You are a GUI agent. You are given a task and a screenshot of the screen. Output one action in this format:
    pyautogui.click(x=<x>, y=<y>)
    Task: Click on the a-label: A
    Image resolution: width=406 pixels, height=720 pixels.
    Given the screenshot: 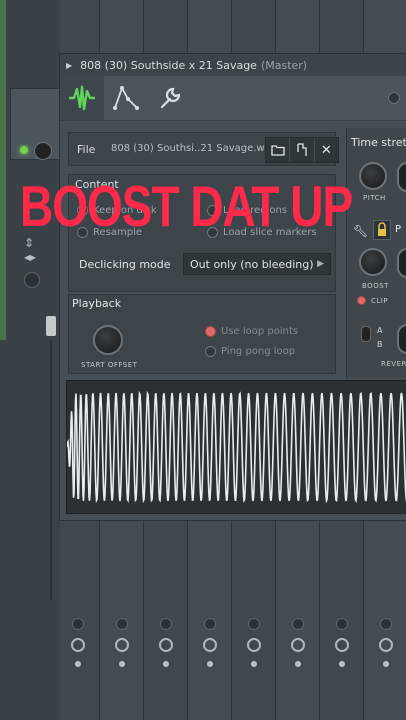 What is the action you would take?
    pyautogui.click(x=380, y=330)
    